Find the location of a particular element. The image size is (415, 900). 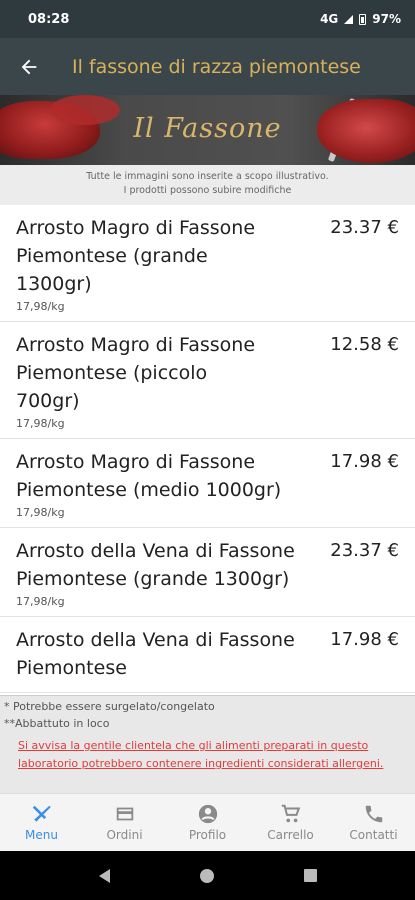

category-banner: Il Fassone is located at coordinates (207, 130).